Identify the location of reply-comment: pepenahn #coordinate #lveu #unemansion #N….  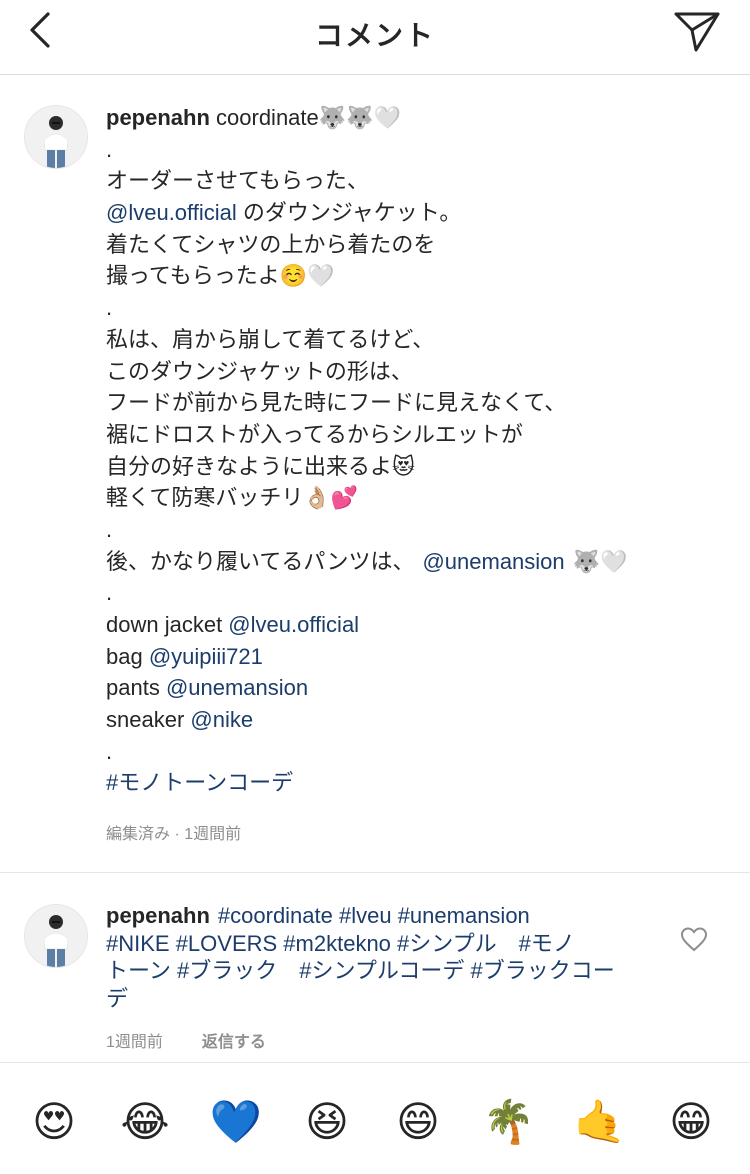
(386, 957).